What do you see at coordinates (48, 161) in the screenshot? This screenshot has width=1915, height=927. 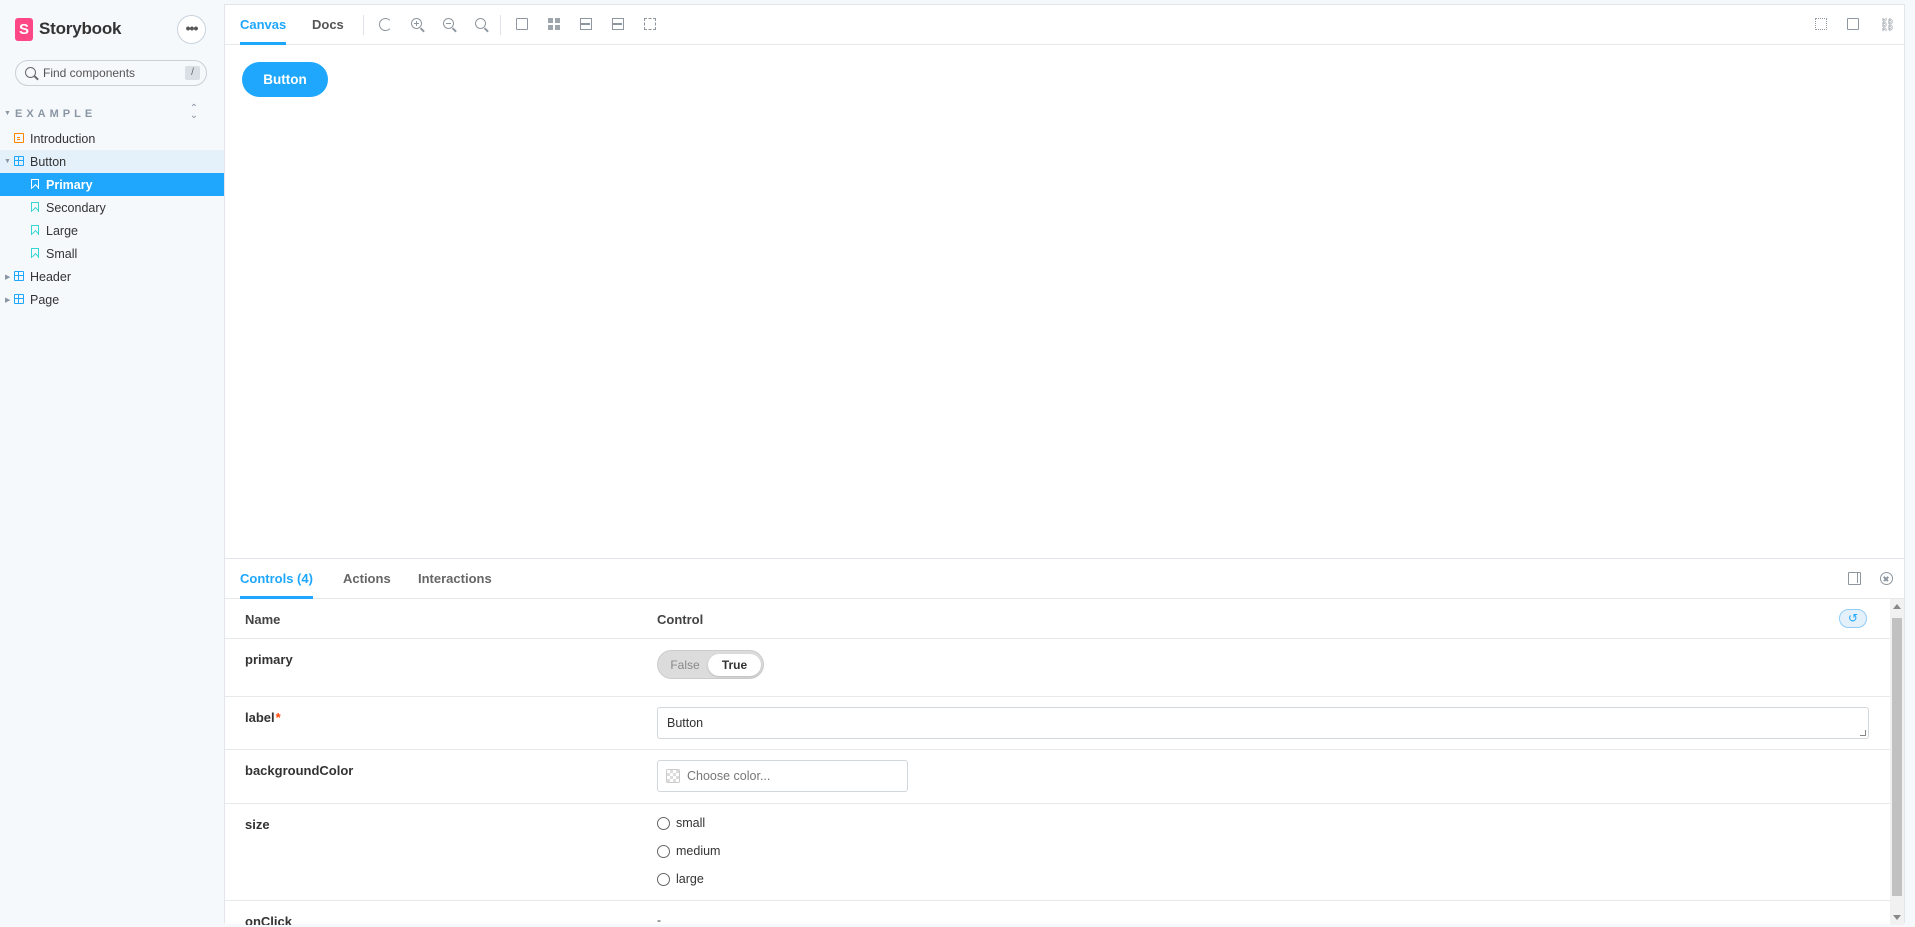 I see `sidebar-item-label: Button` at bounding box center [48, 161].